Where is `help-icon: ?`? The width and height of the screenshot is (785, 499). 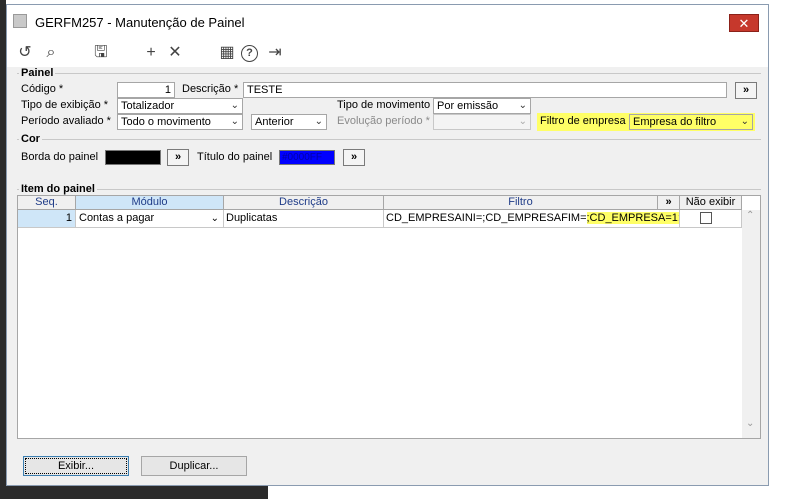 help-icon: ? is located at coordinates (249, 53).